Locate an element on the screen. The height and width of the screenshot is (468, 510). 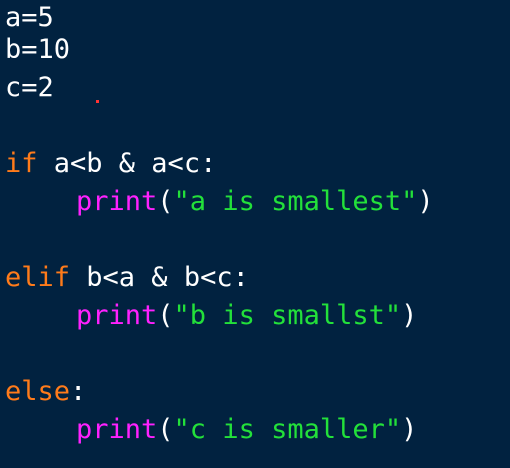
string-literal: "a is smallest" is located at coordinates (295, 201).